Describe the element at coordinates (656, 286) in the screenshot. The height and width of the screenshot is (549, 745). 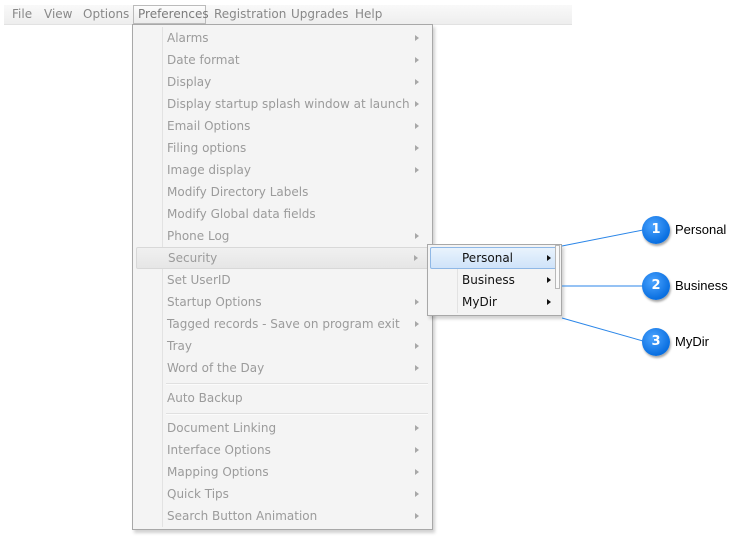
I see `callout-badge-2: 2` at that location.